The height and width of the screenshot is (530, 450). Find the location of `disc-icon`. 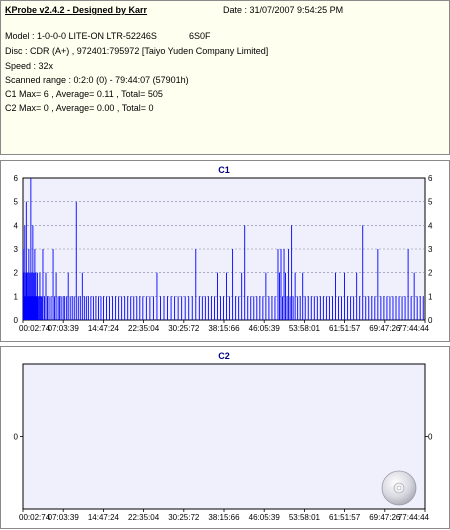

disc-icon is located at coordinates (399, 488).